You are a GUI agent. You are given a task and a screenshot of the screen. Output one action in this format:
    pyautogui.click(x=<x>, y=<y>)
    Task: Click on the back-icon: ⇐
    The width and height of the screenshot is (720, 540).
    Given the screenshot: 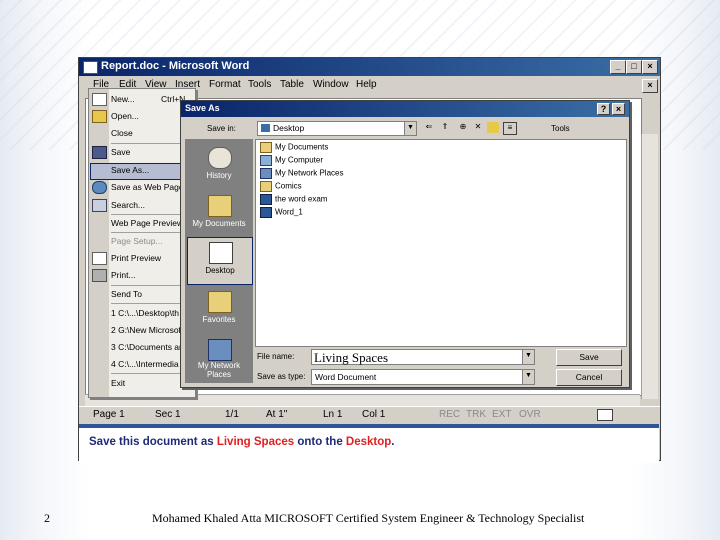 What is the action you would take?
    pyautogui.click(x=429, y=127)
    